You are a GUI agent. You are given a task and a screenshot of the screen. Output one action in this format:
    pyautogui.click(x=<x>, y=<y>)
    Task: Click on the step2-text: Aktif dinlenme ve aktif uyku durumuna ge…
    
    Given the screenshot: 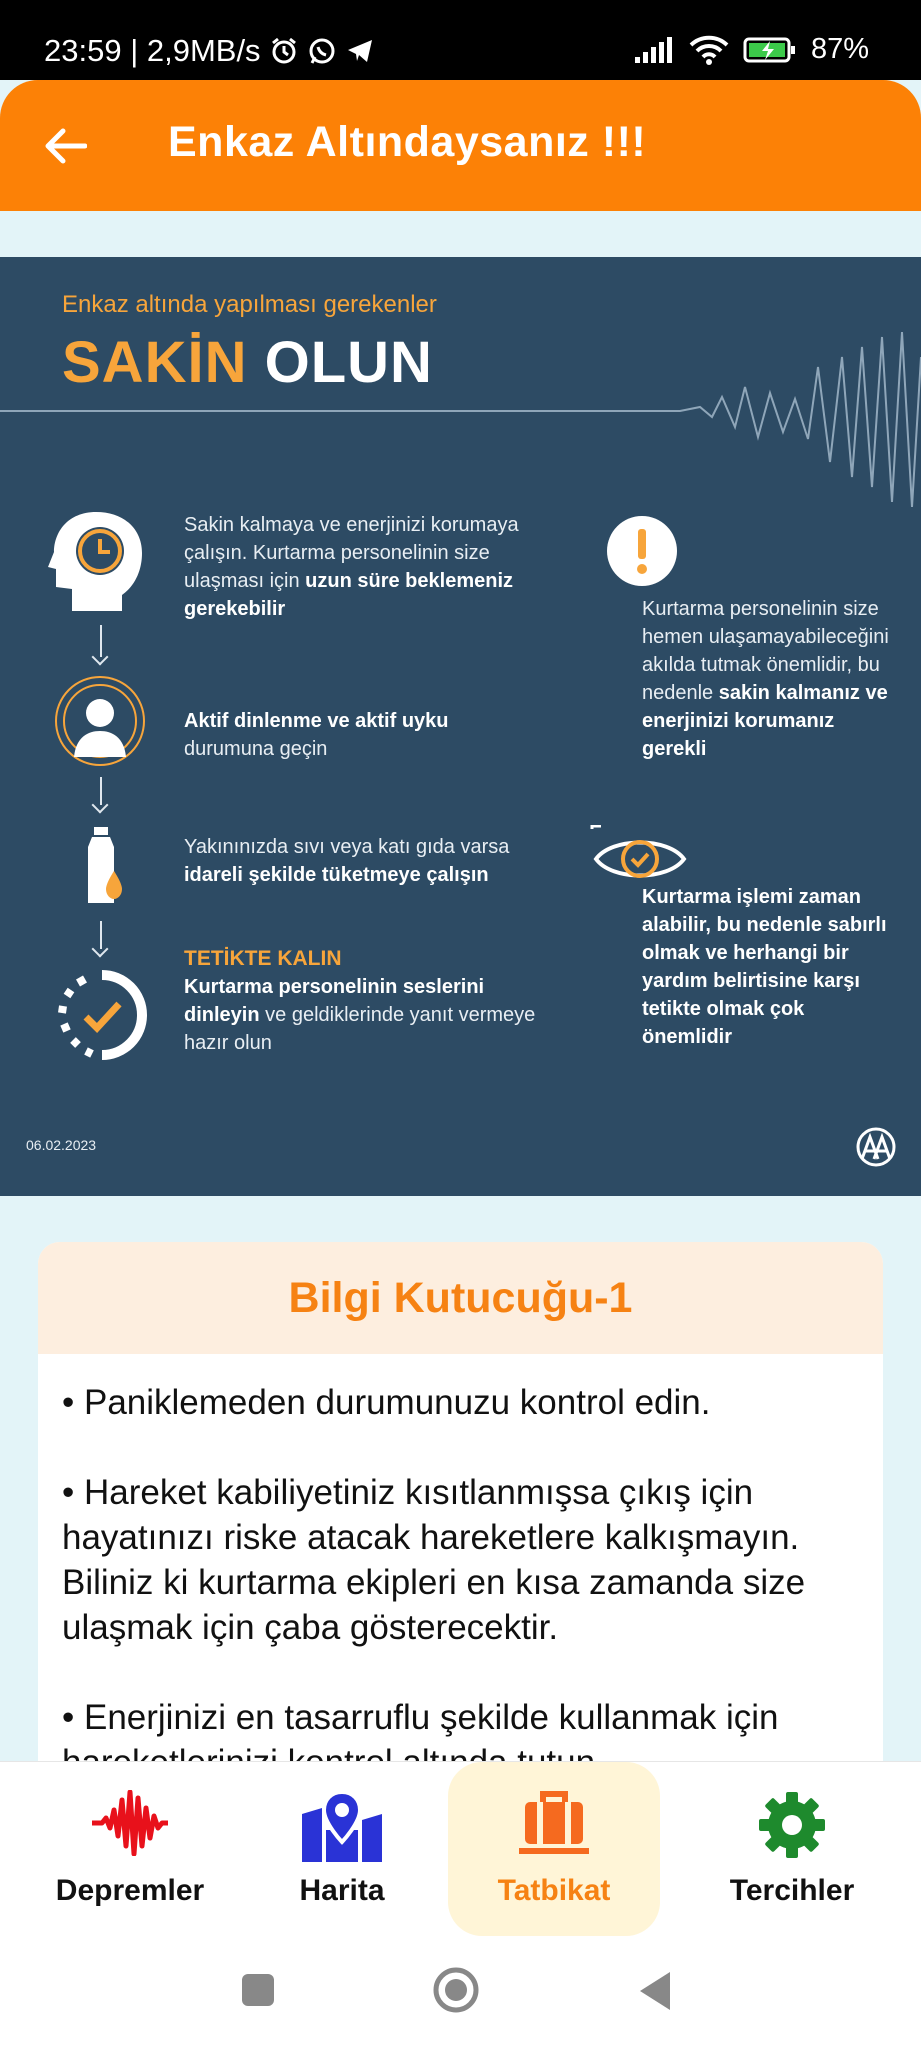 What is the action you would take?
    pyautogui.click(x=364, y=735)
    